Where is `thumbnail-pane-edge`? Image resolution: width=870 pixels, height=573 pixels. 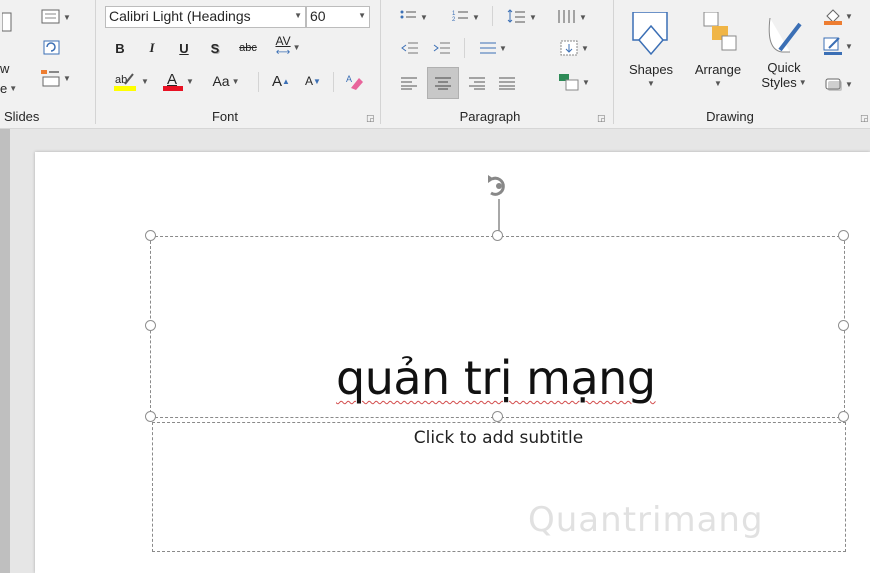 thumbnail-pane-edge is located at coordinates (5, 351).